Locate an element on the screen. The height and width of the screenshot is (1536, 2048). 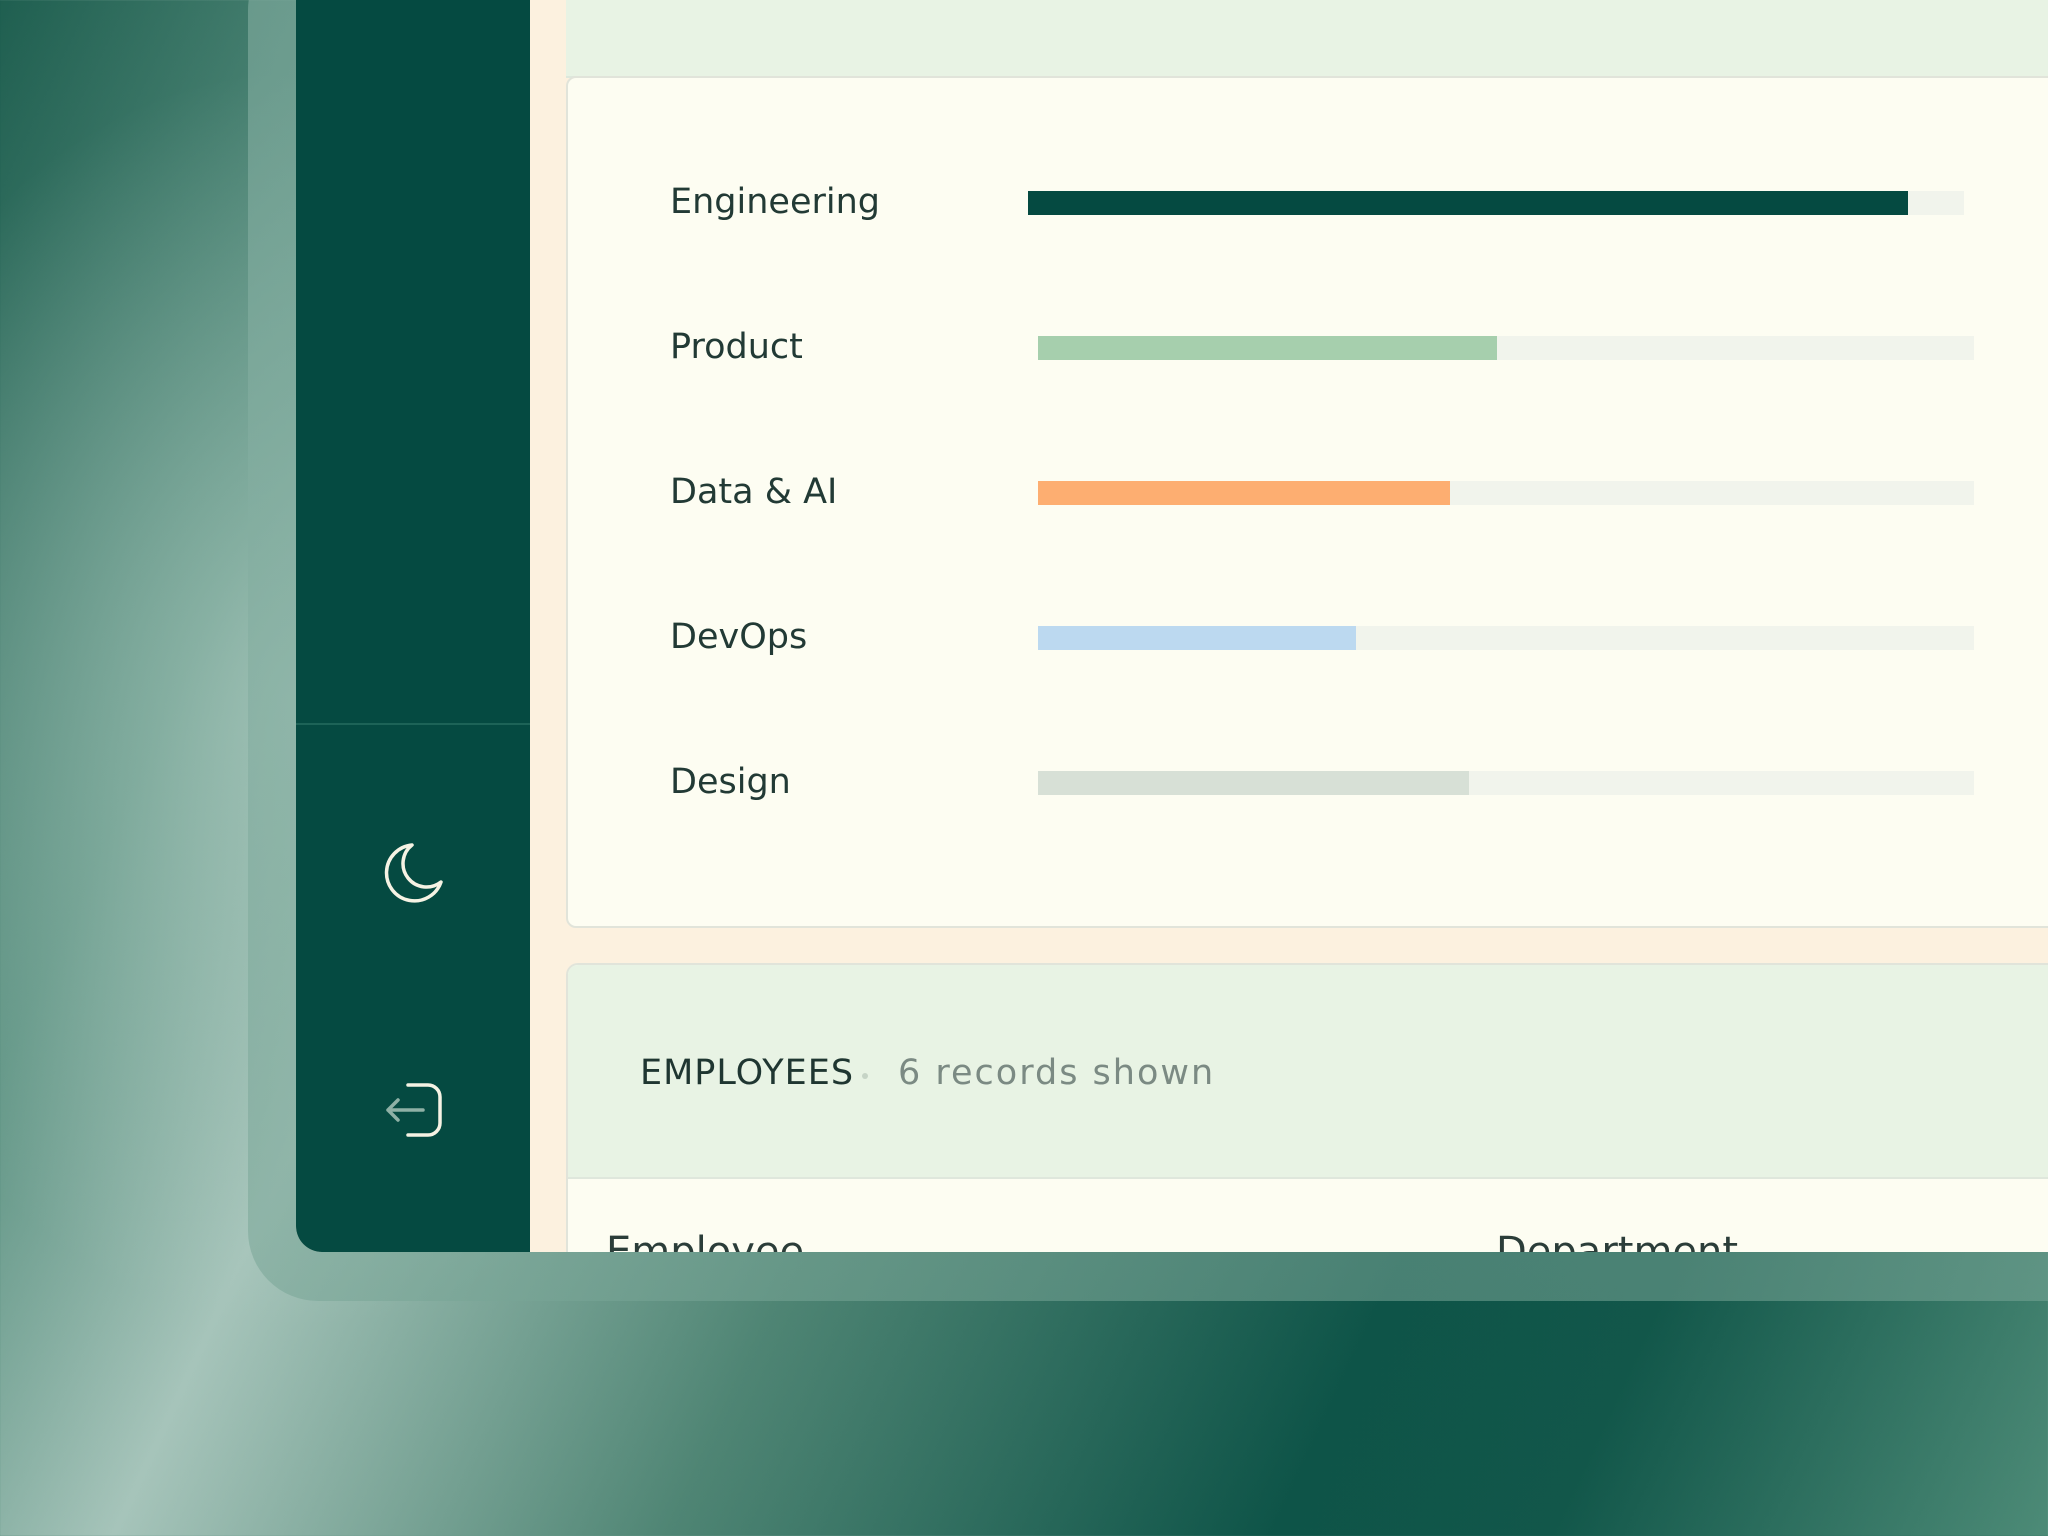
top-card is located at coordinates (1307, 39).